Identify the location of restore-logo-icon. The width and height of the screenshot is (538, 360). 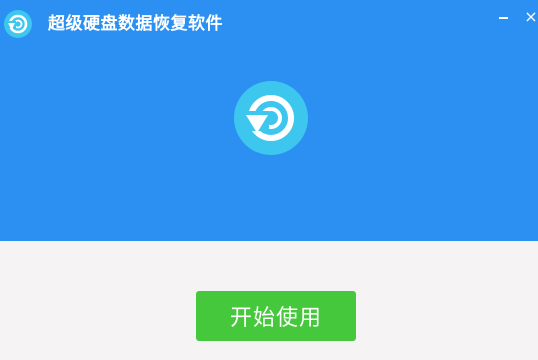
(271, 118).